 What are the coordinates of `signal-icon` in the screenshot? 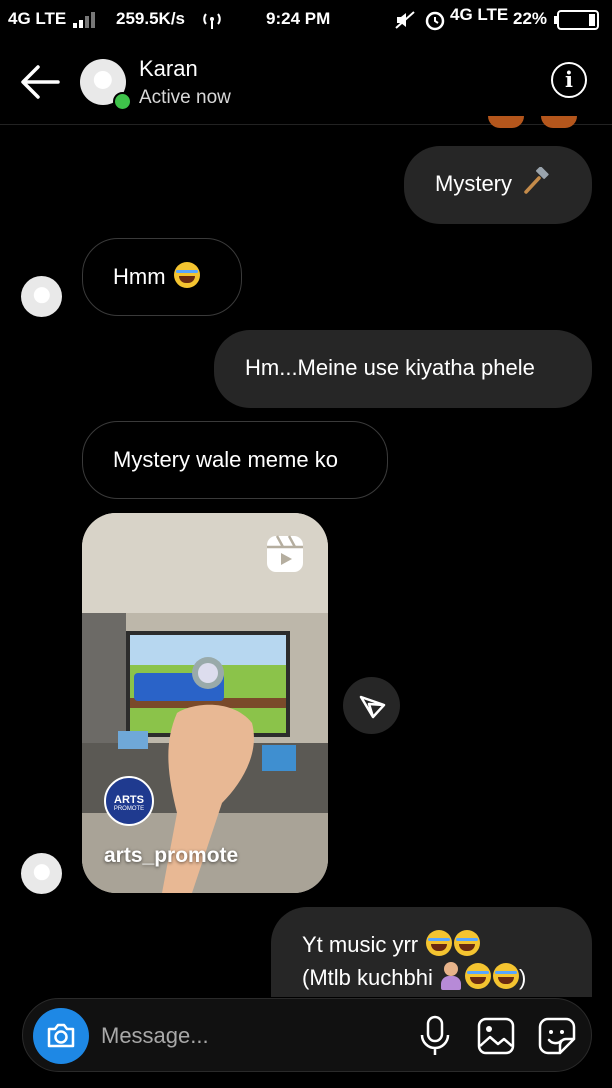 It's located at (84, 20).